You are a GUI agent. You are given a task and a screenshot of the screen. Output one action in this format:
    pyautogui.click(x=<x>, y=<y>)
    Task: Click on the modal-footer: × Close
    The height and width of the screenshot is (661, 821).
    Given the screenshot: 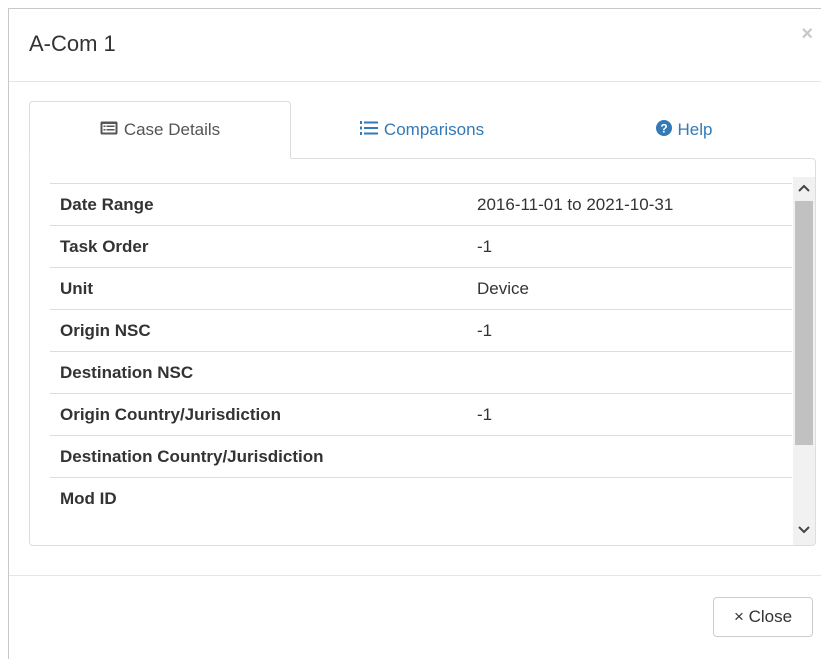 What is the action you would take?
    pyautogui.click(x=415, y=618)
    